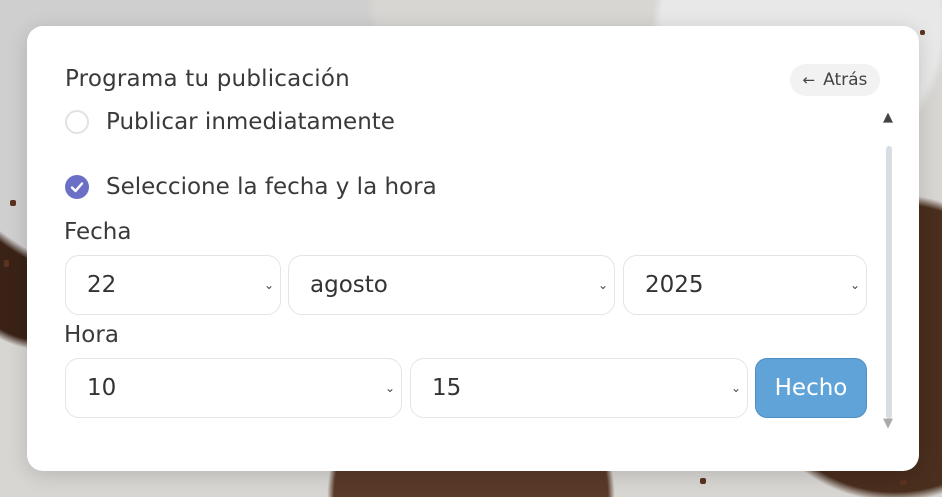  What do you see at coordinates (811, 388) in the screenshot?
I see `done-button: Hecho` at bounding box center [811, 388].